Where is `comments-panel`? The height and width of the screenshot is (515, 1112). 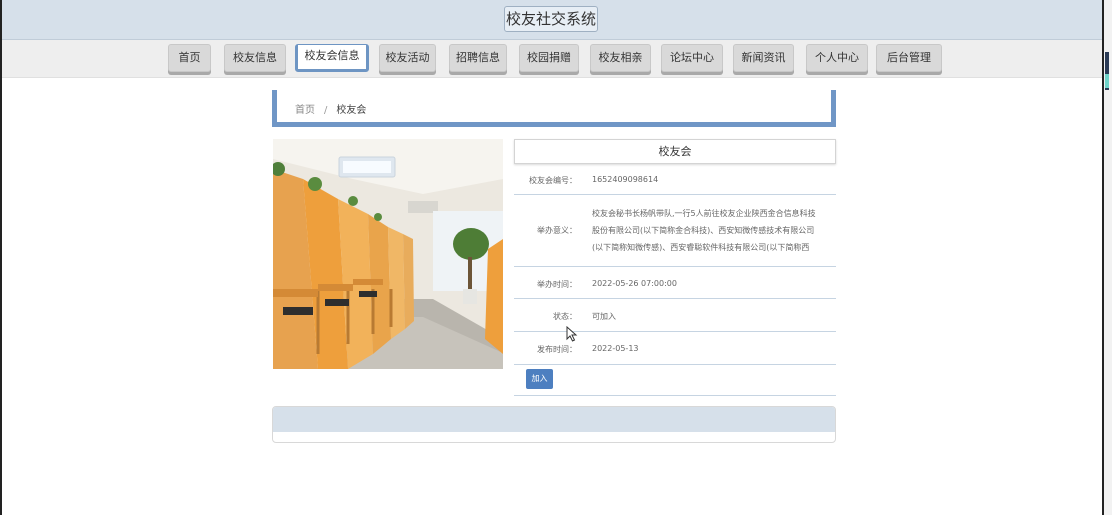
comments-panel is located at coordinates (554, 424).